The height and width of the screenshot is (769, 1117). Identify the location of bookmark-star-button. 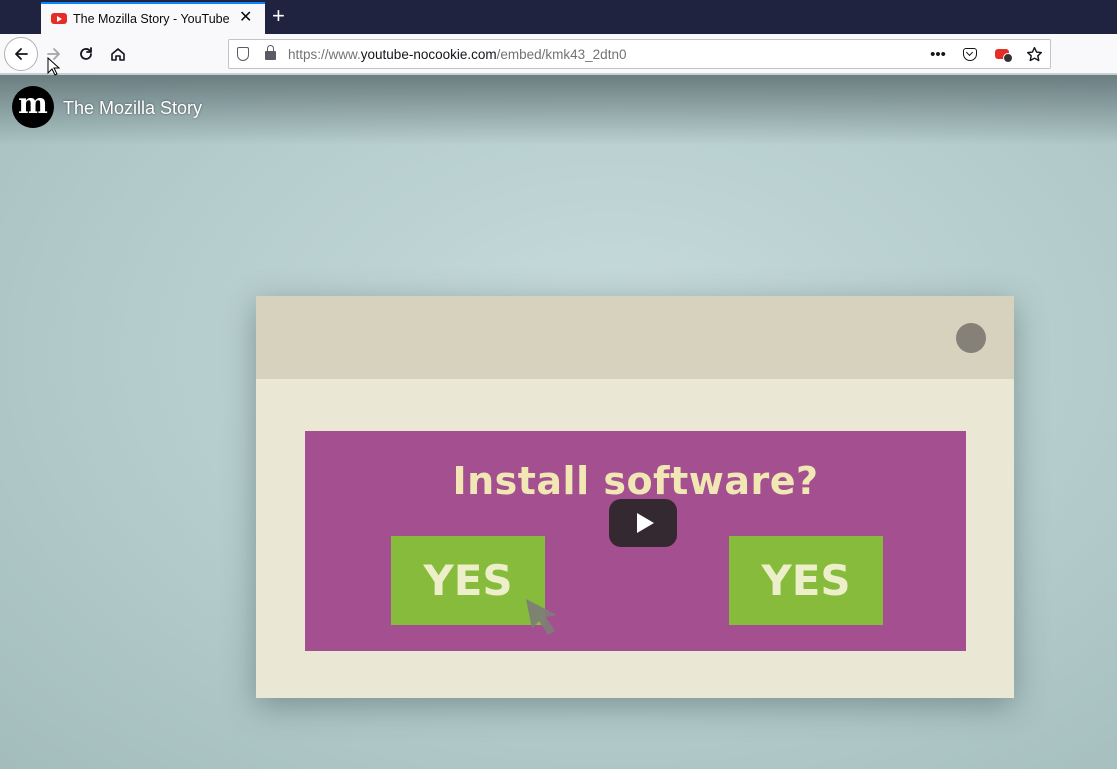
(1034, 54).